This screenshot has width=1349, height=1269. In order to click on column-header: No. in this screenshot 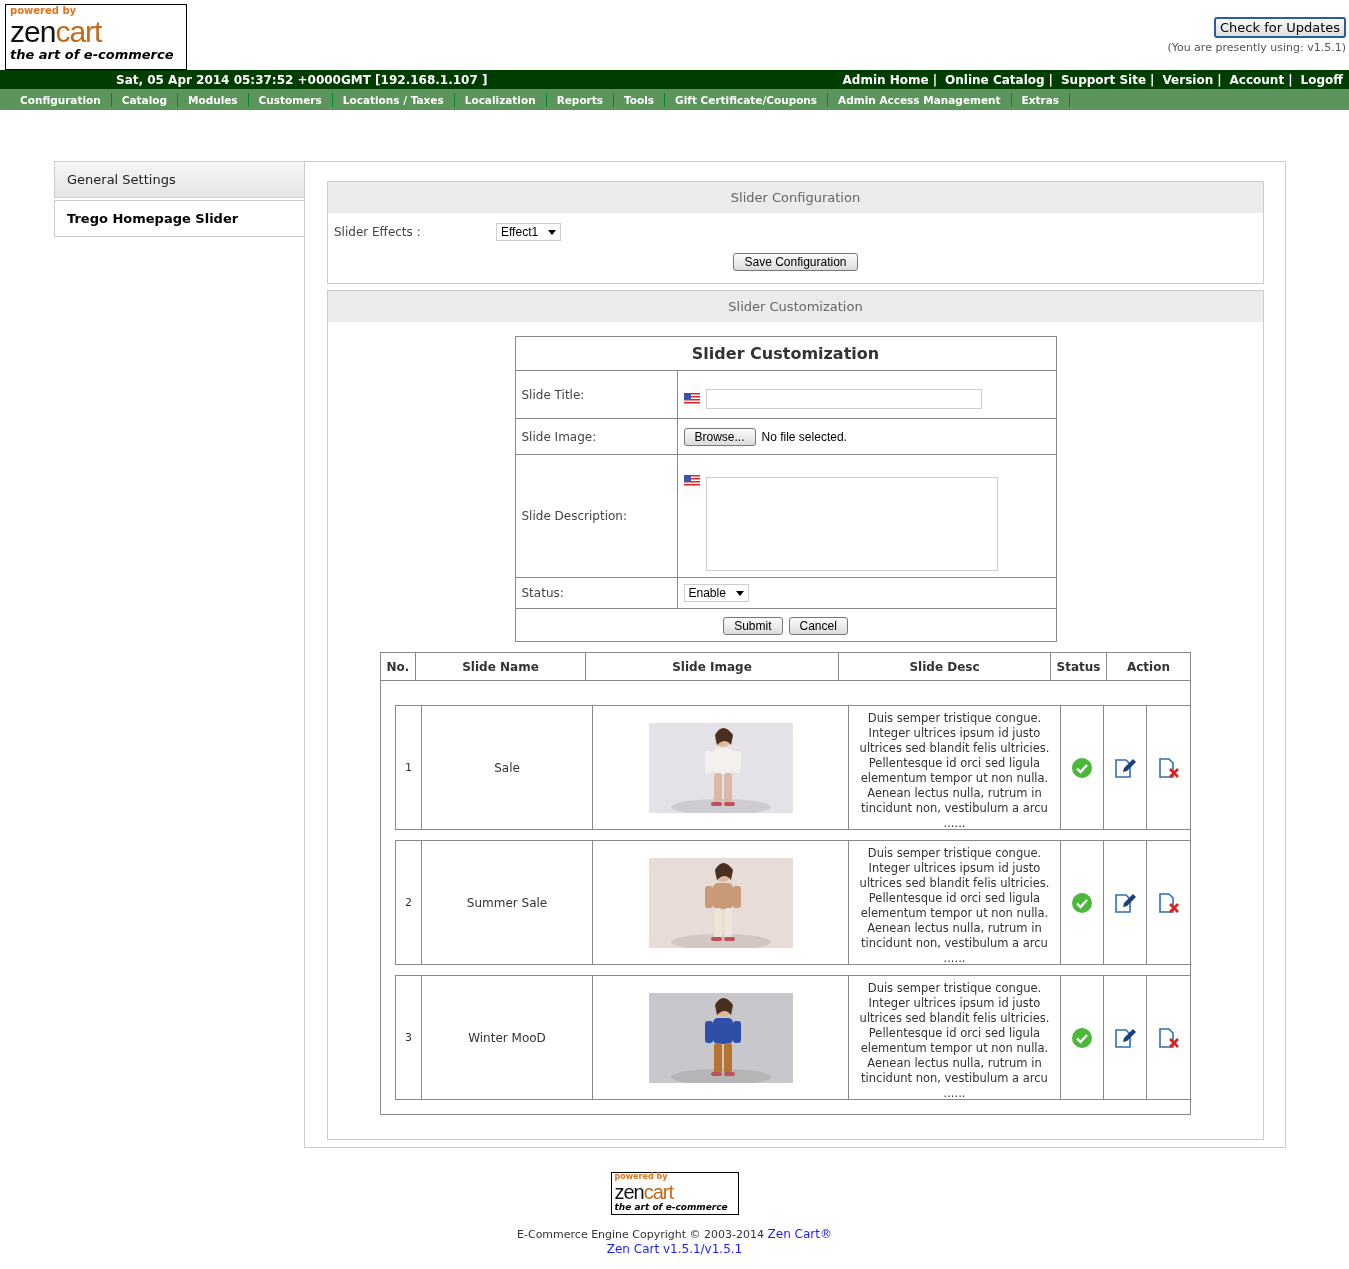, I will do `click(398, 666)`.